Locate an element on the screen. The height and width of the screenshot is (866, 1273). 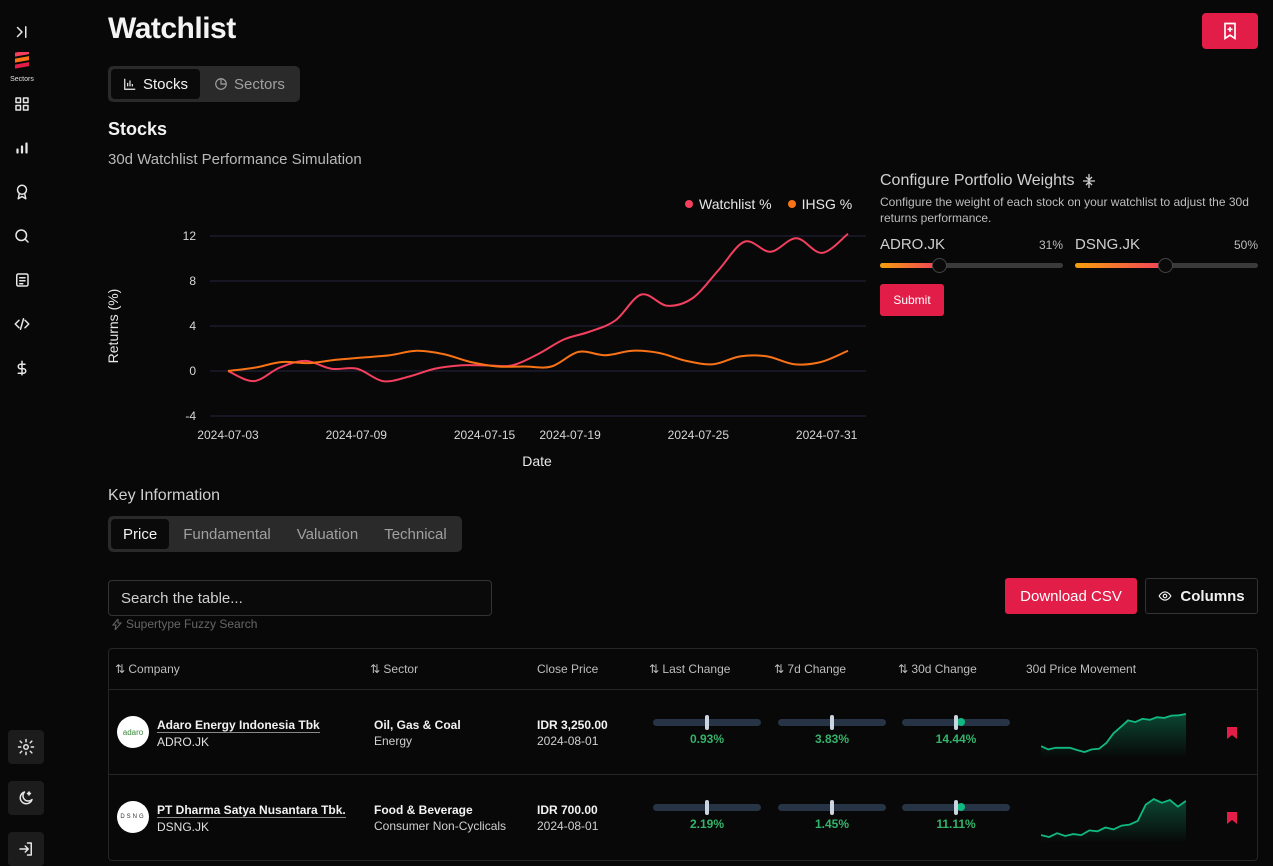
company-name: PT Dharma Satya Nusantara Tbk. is located at coordinates (251, 810).